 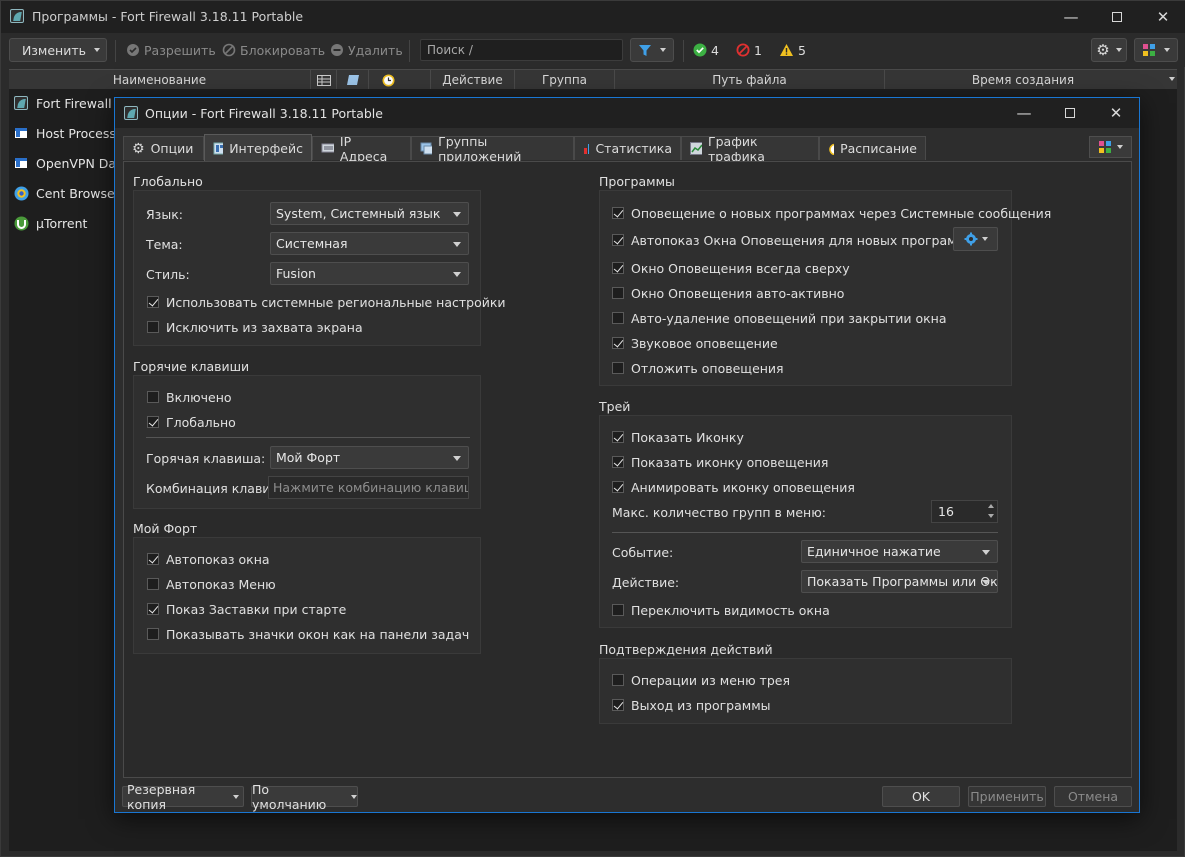 I want to click on hotkeys-enabled-checkbox: Включено, so click(x=189, y=397).